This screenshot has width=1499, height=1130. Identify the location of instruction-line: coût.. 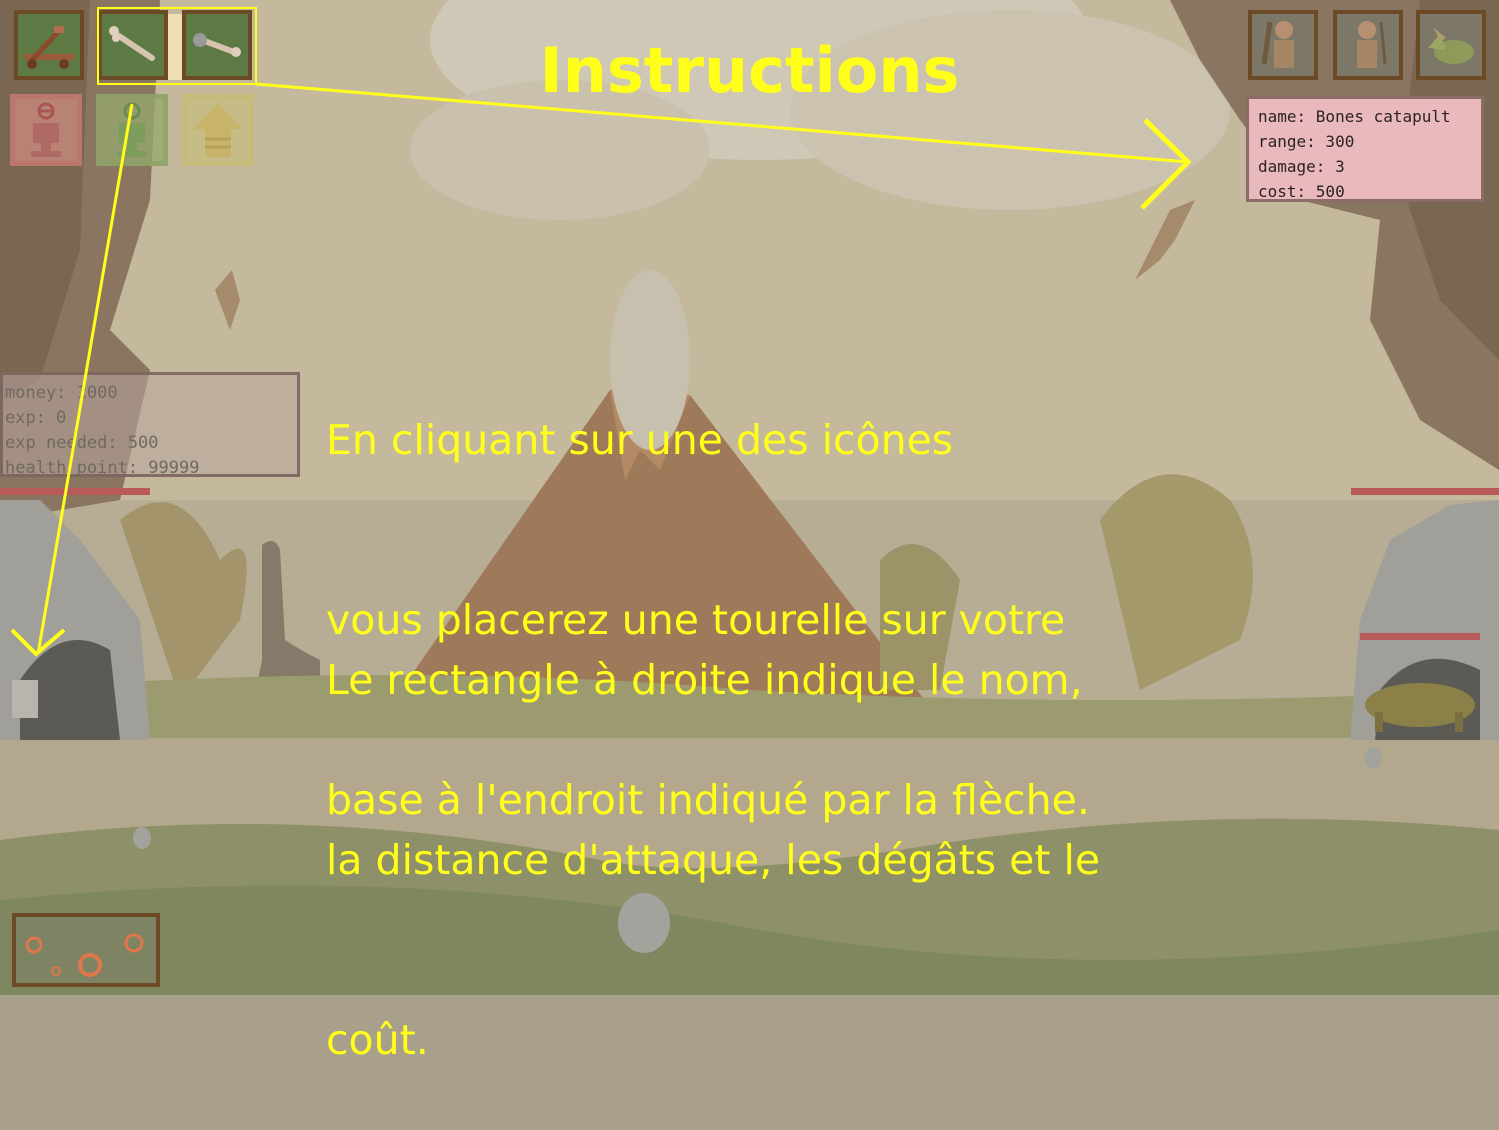
(377, 1040).